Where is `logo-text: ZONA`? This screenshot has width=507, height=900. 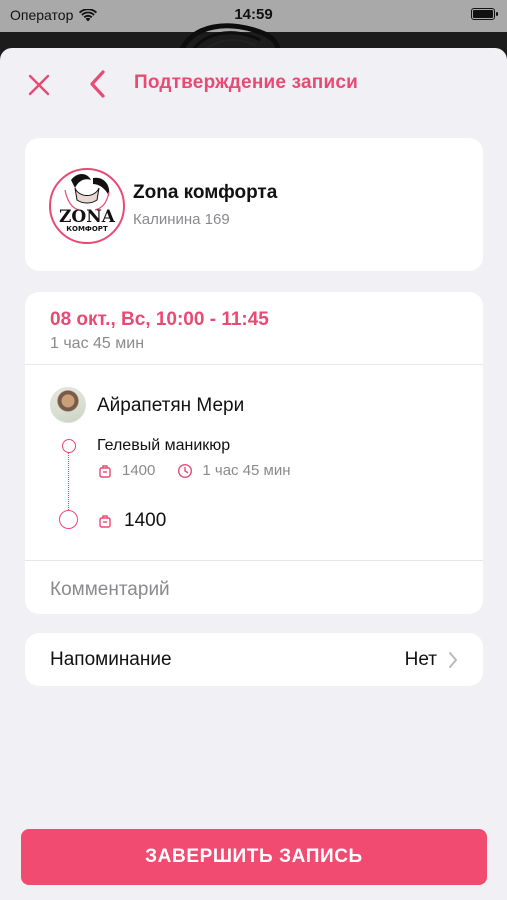 logo-text: ZONA is located at coordinates (87, 217).